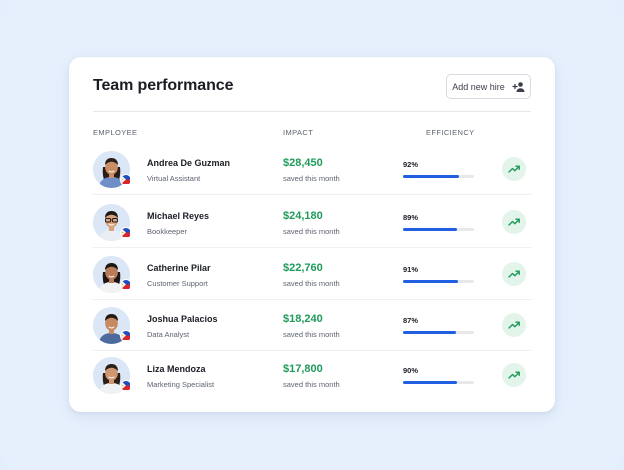 The image size is (624, 470). What do you see at coordinates (450, 132) in the screenshot?
I see `column-header-efficiency: EFFICIENCY` at bounding box center [450, 132].